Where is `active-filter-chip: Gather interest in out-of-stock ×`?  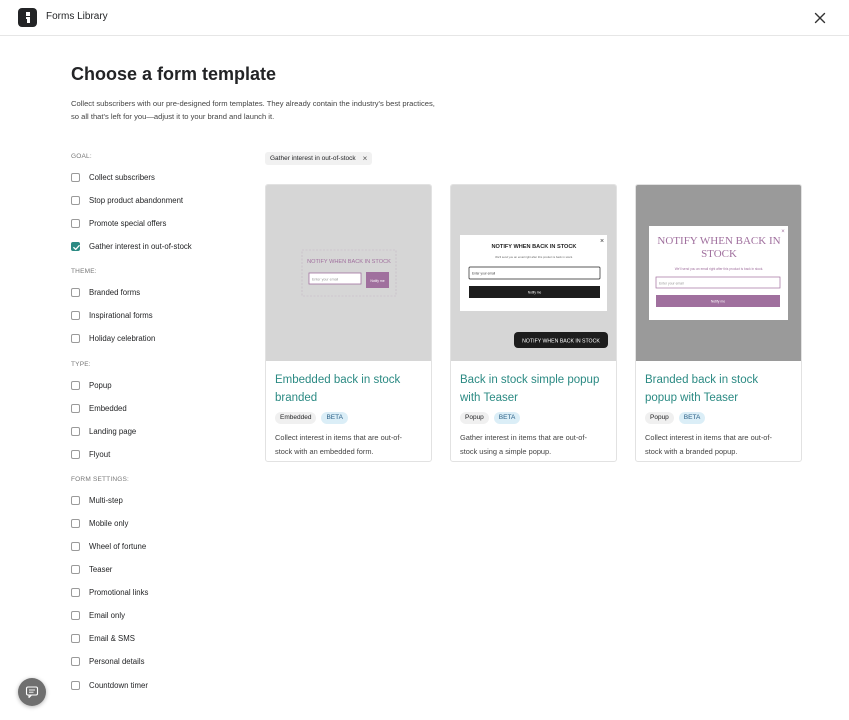 active-filter-chip: Gather interest in out-of-stock × is located at coordinates (319, 158).